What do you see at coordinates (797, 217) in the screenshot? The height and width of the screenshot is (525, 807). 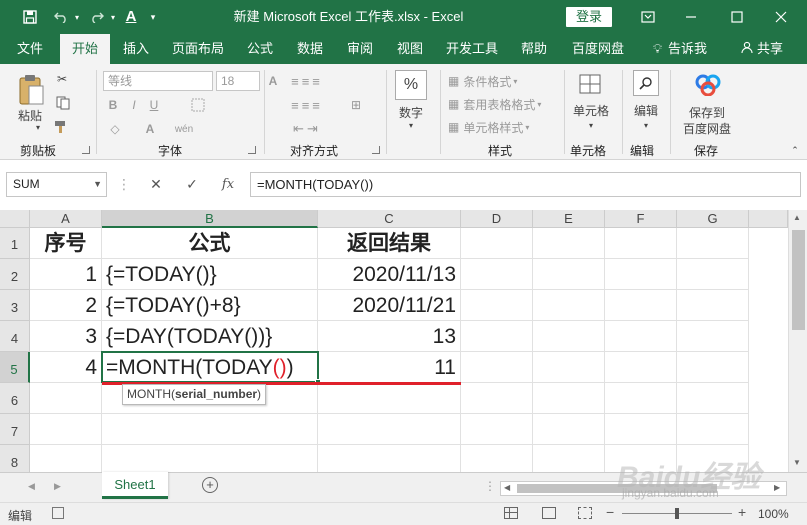 I see `scroll-up-icon: ▲` at bounding box center [797, 217].